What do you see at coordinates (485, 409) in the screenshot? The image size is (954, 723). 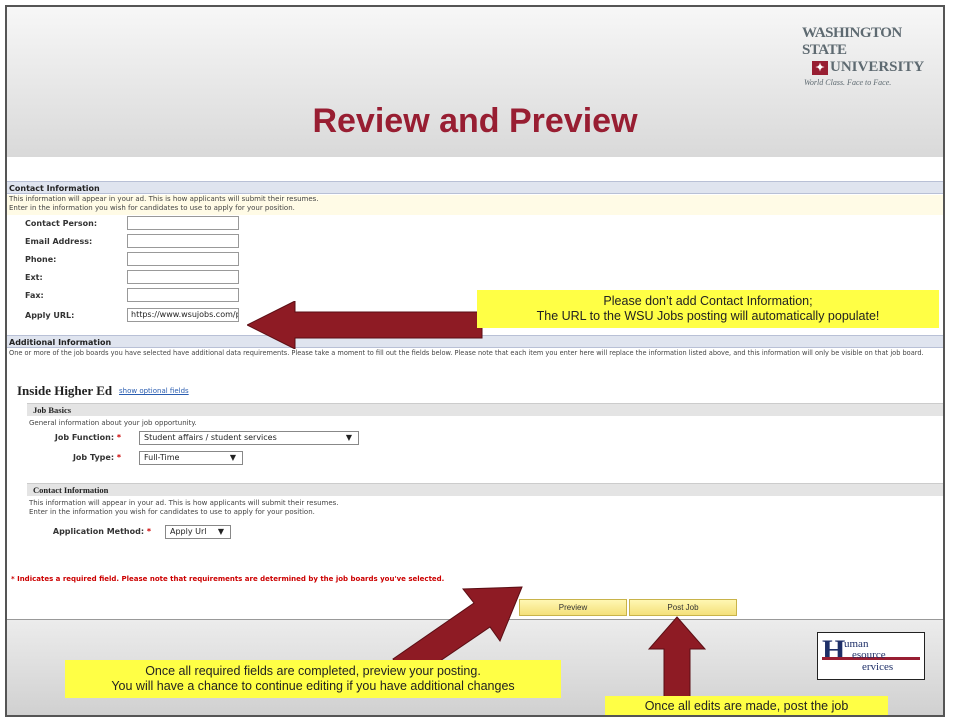 I see `job-basics-header: Job Basics` at bounding box center [485, 409].